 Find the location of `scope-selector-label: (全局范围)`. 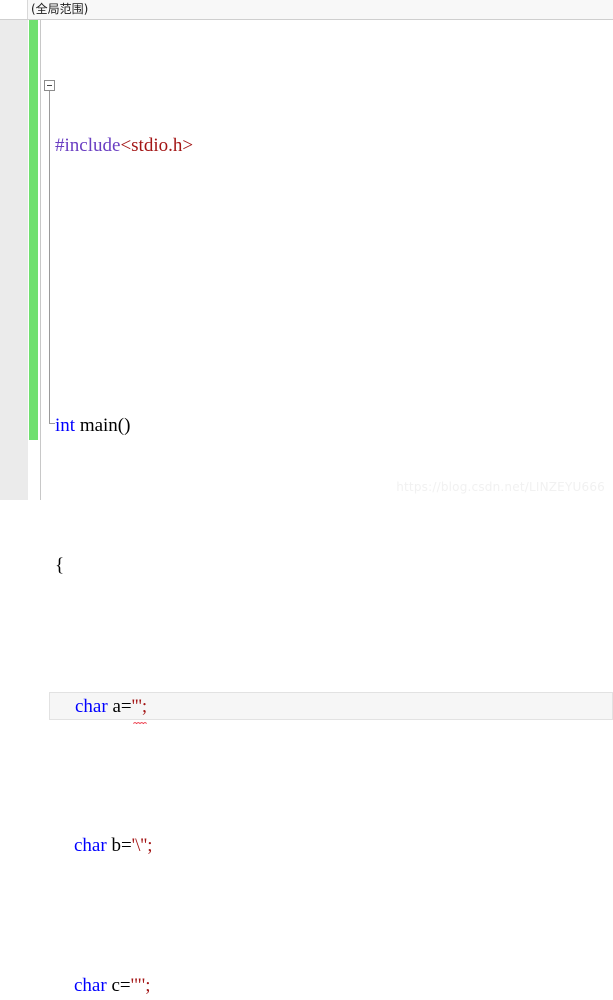

scope-selector-label: (全局范围) is located at coordinates (59, 9).